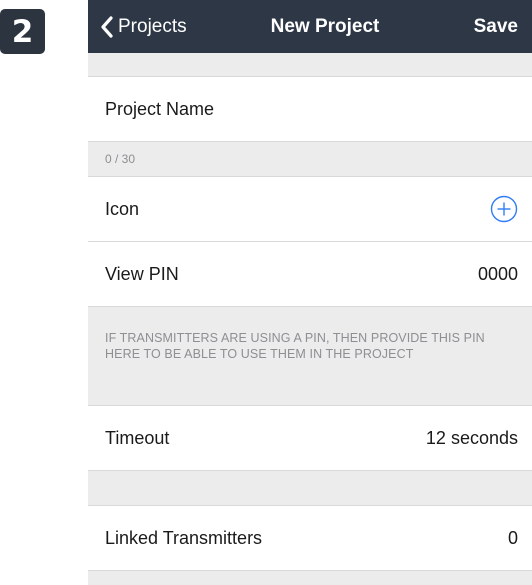 Image resolution: width=532 pixels, height=585 pixels. What do you see at coordinates (497, 273) in the screenshot?
I see `view-pin-value: 0000` at bounding box center [497, 273].